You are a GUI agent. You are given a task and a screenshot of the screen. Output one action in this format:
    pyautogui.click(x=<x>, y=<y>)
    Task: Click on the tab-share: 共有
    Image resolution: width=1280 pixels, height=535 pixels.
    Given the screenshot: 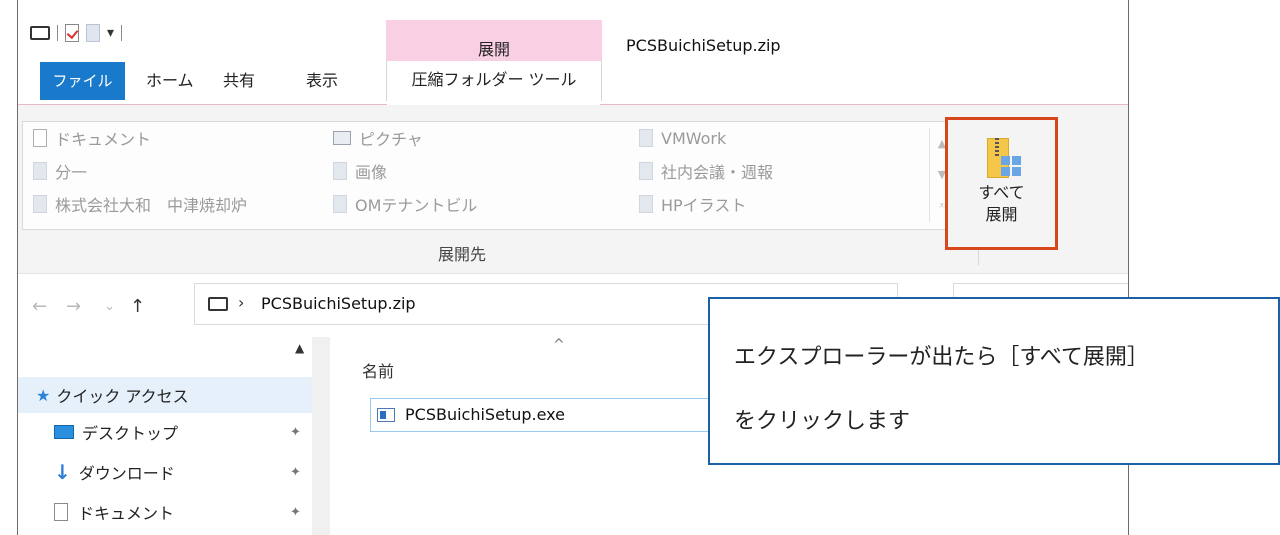 What is the action you would take?
    pyautogui.click(x=239, y=81)
    